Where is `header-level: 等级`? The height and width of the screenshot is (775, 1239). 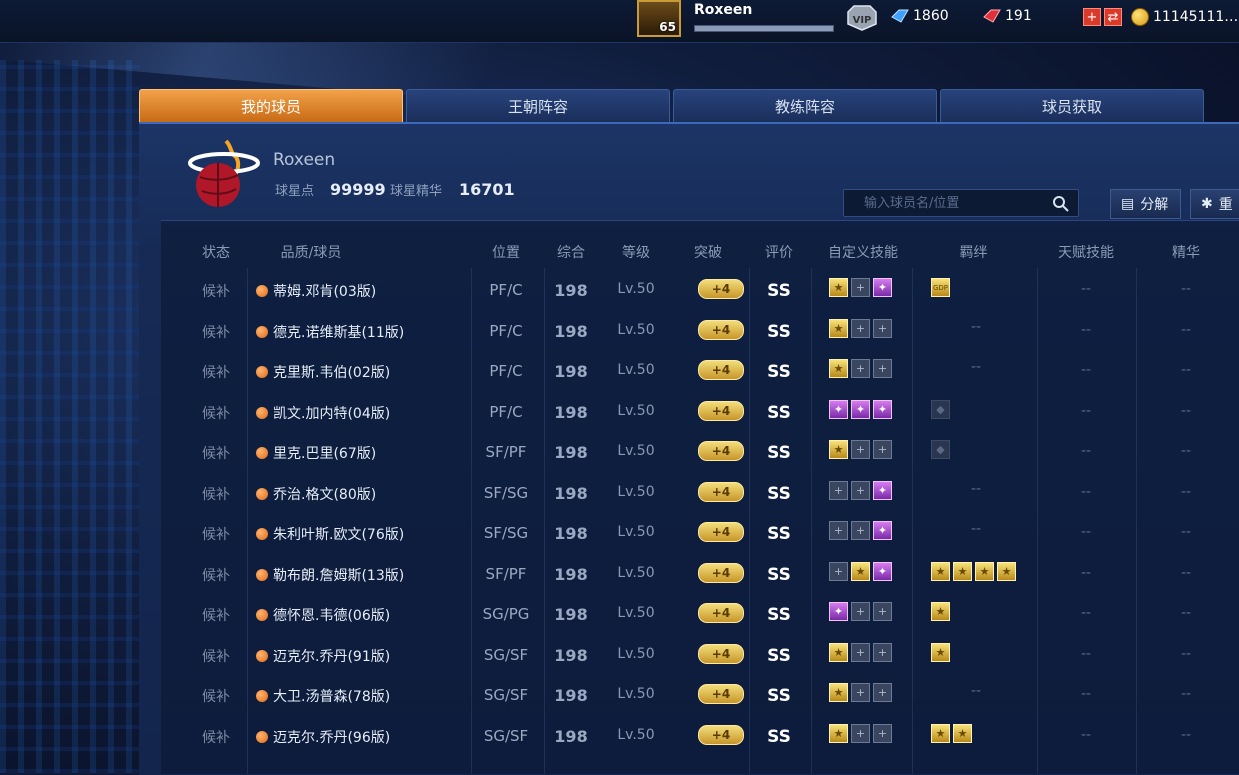 header-level: 等级 is located at coordinates (636, 252).